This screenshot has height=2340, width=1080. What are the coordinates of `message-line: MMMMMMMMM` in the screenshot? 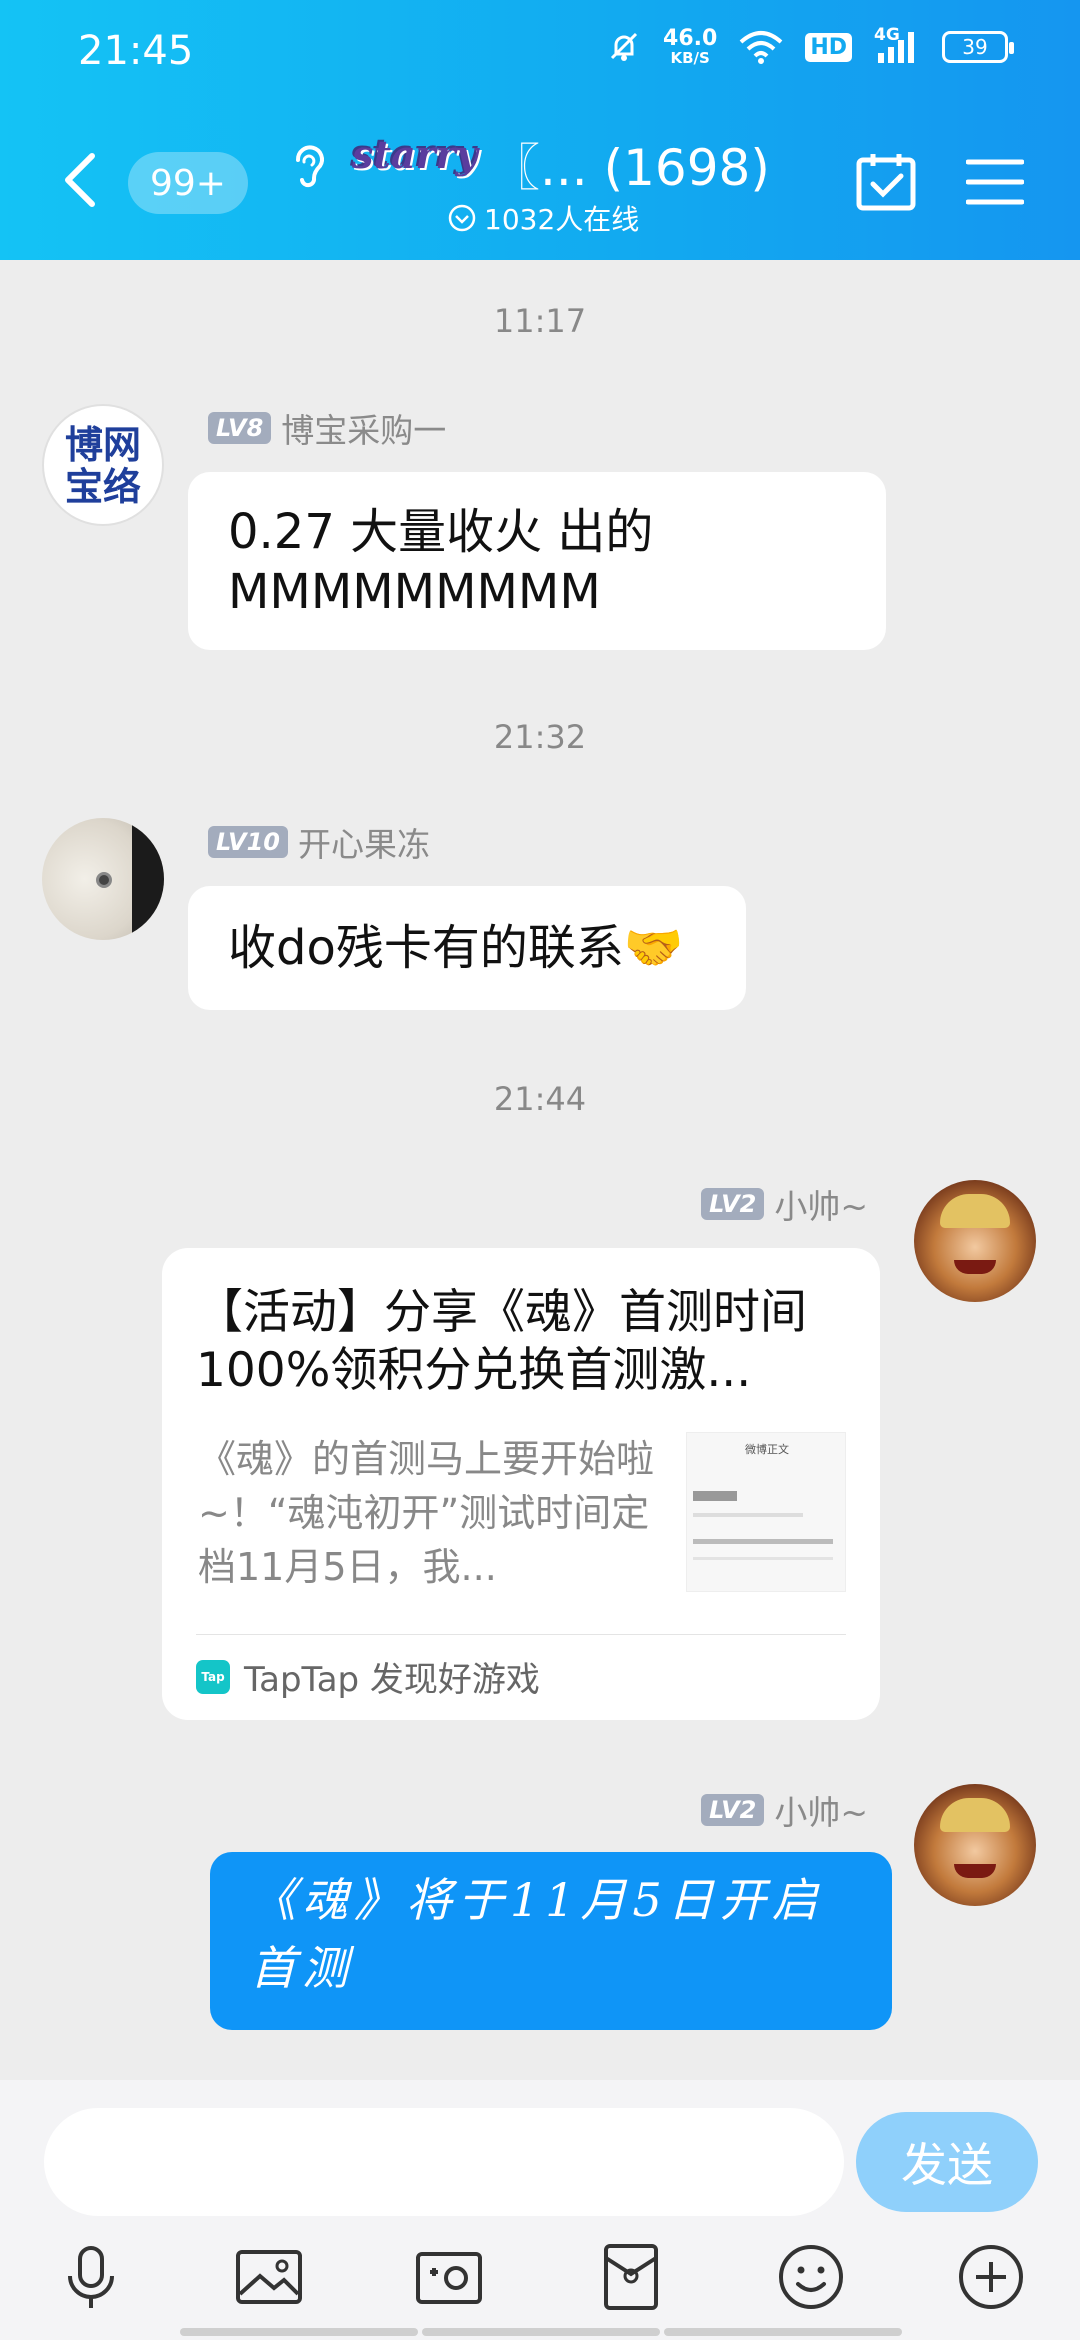 It's located at (414, 592).